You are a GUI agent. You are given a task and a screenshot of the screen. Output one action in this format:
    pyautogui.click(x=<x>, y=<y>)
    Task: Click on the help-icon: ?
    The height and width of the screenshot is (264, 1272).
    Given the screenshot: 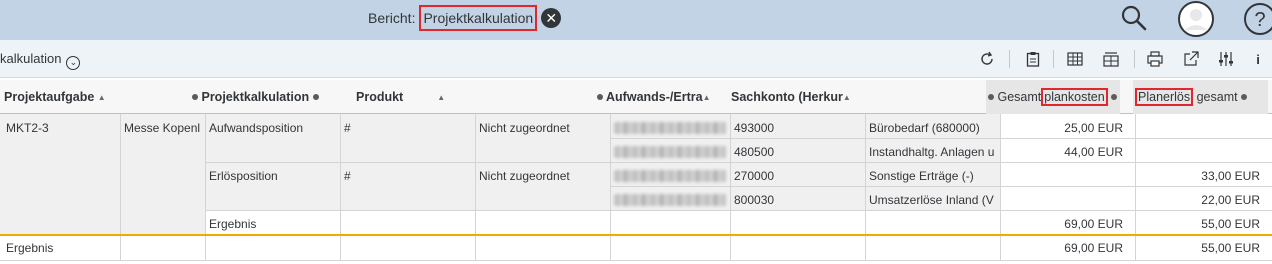 What is the action you would take?
    pyautogui.click(x=1257, y=20)
    